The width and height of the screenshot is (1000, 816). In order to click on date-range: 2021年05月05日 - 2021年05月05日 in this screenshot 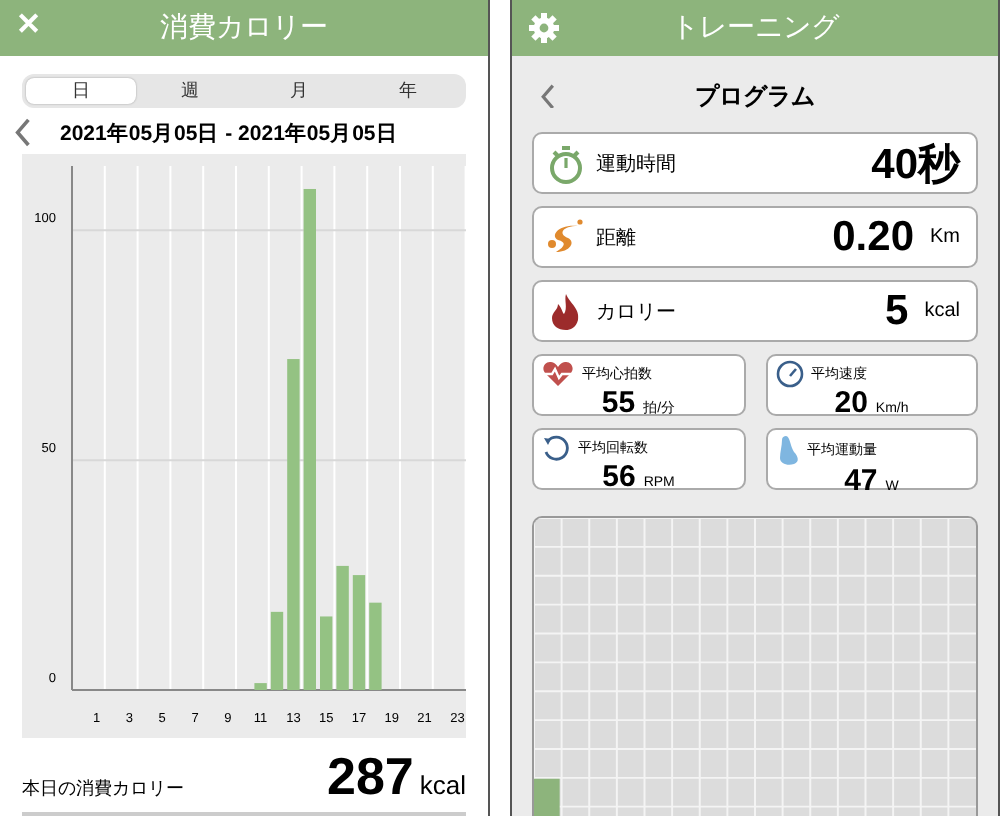, I will do `click(229, 133)`.